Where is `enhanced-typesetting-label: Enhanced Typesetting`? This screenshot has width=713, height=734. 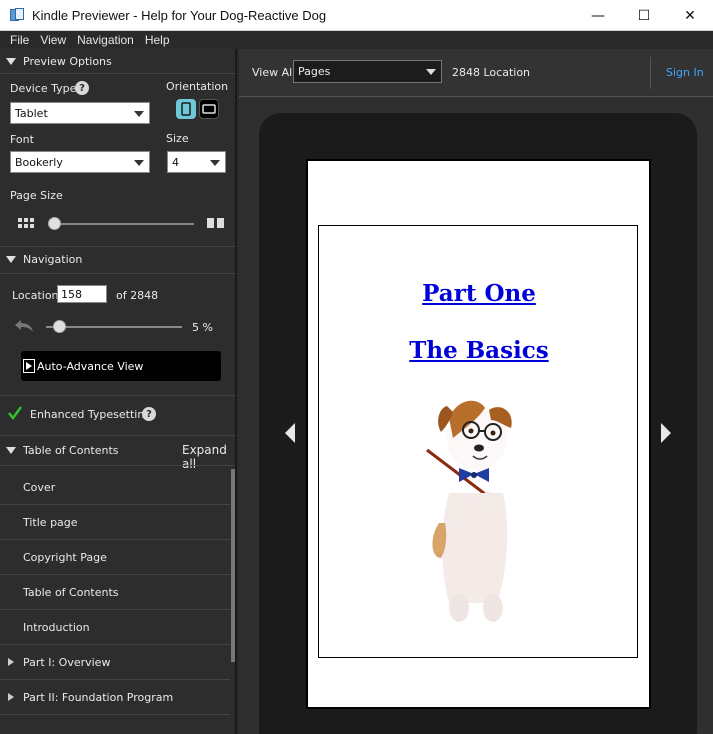 enhanced-typesetting-label: Enhanced Typesetting is located at coordinates (91, 414).